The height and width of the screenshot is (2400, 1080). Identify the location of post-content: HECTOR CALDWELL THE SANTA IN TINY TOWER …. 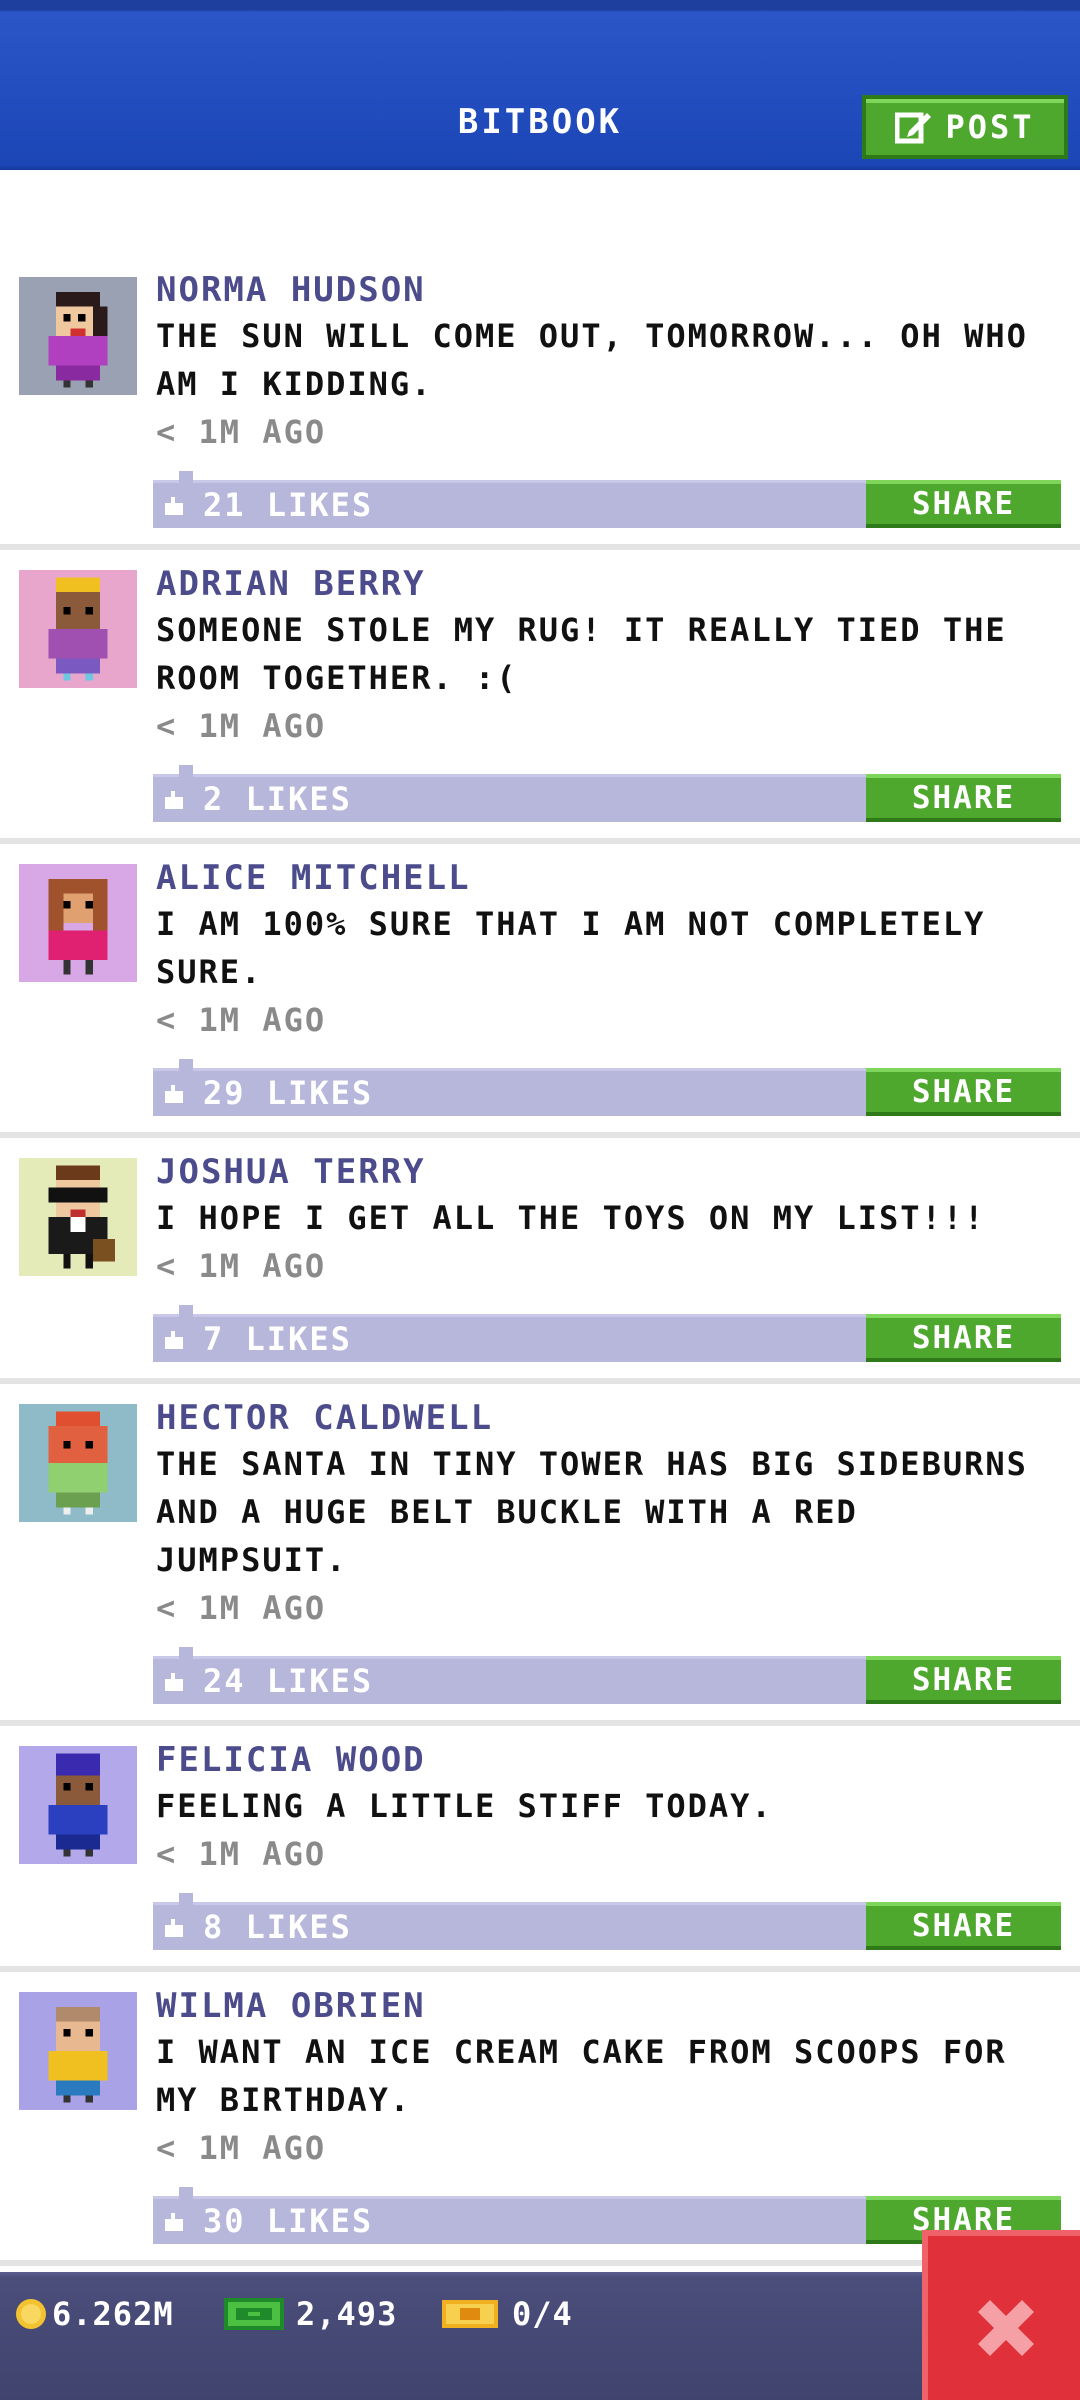
(611, 1514).